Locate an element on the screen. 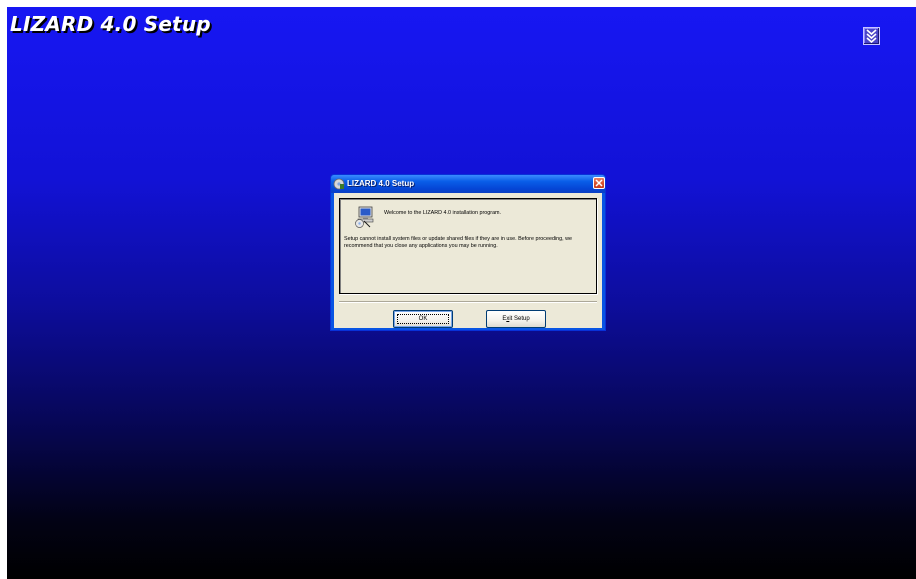 The image size is (916, 579). exit-label-suffix: it Setup is located at coordinates (519, 319).